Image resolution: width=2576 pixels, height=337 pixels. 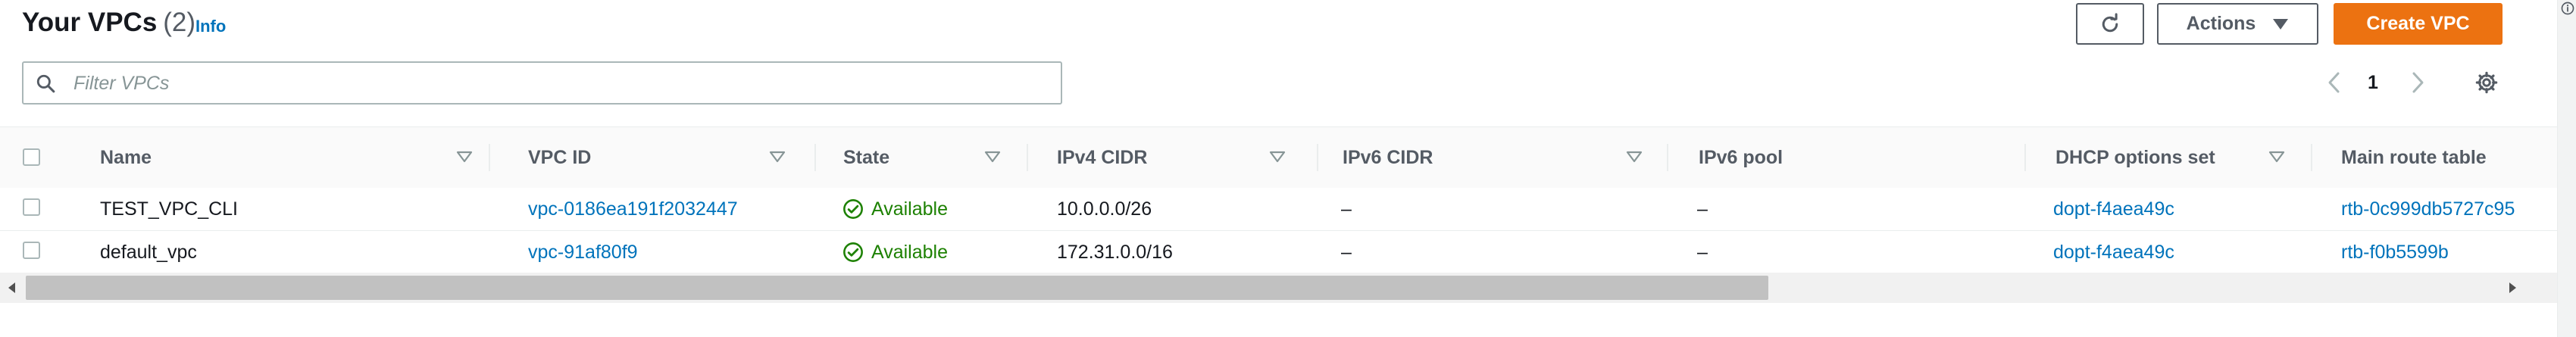 What do you see at coordinates (1115, 252) in the screenshot?
I see `cell-ipv4-cidr: 172.31.0.0/16` at bounding box center [1115, 252].